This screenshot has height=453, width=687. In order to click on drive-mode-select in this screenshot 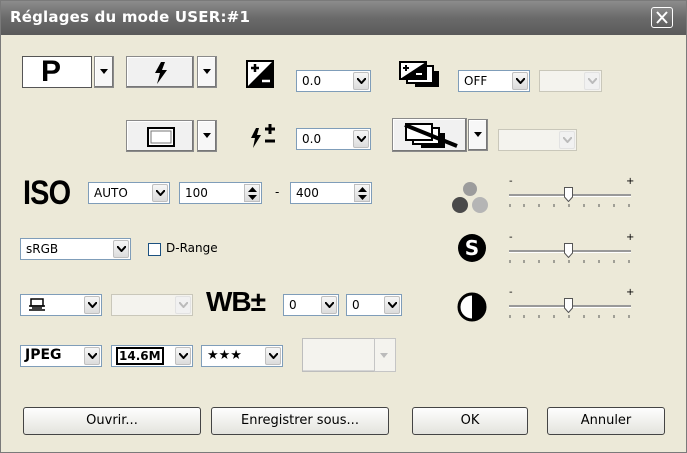, I will do `click(61, 305)`.